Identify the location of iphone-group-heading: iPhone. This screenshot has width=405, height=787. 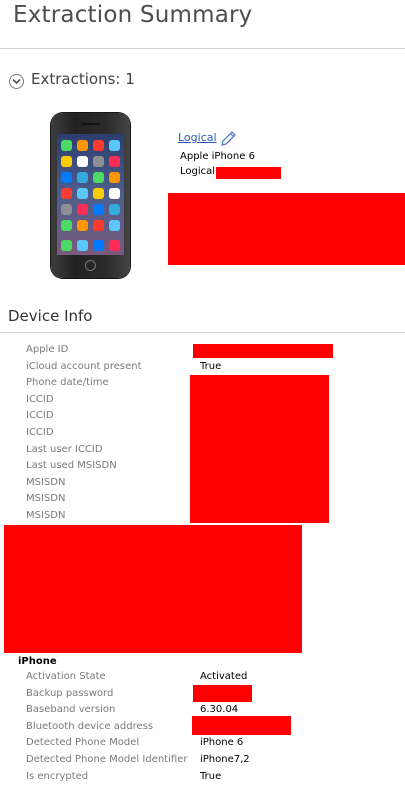
(37, 661).